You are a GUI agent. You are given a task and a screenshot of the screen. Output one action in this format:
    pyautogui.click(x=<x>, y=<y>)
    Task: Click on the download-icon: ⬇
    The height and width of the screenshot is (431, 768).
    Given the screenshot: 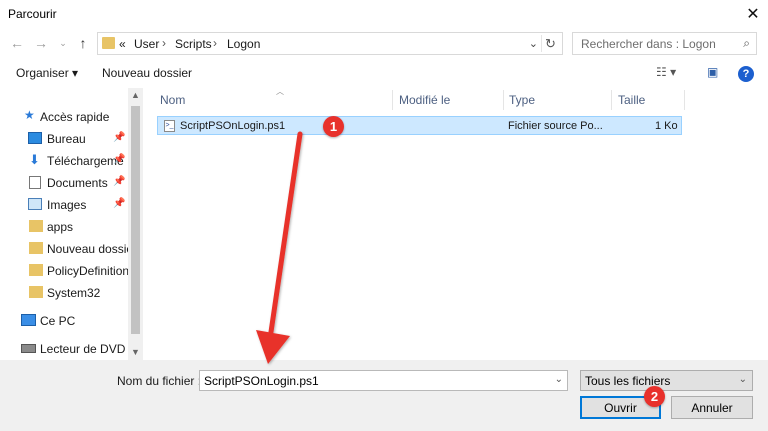 What is the action you would take?
    pyautogui.click(x=34, y=159)
    